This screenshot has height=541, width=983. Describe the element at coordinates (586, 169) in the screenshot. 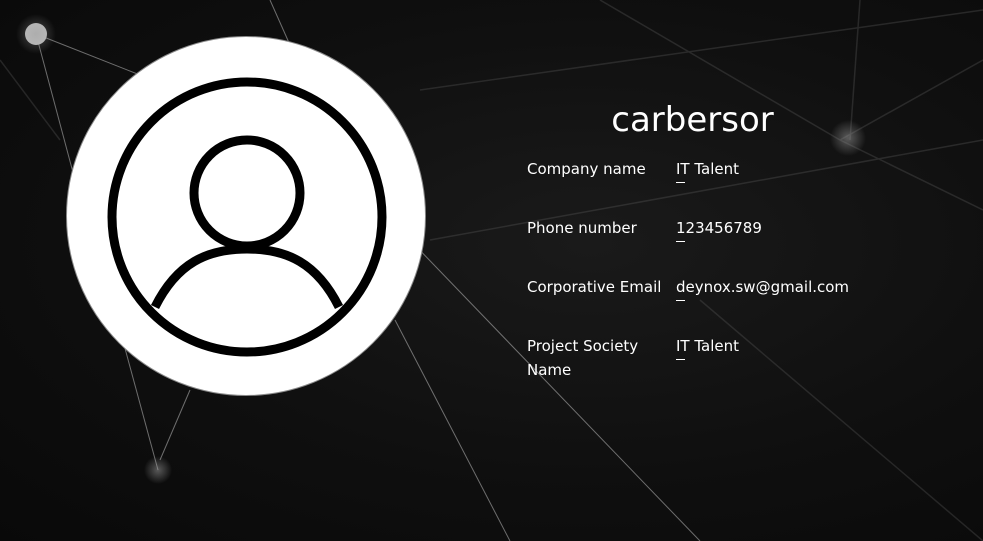

I see `field-label: Company name` at that location.